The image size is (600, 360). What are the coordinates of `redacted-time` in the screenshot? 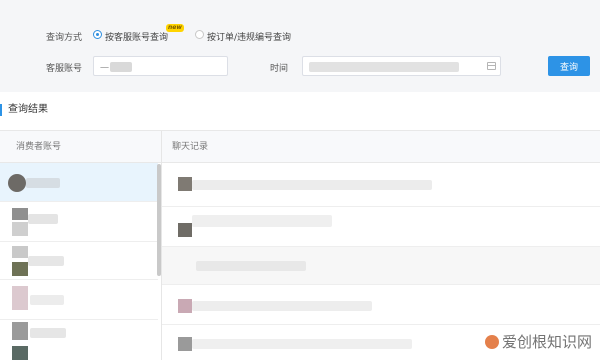 It's located at (384, 67).